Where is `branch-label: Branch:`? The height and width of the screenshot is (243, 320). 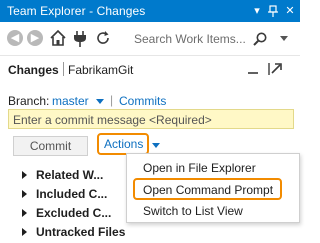
branch-label: Branch: is located at coordinates (29, 101).